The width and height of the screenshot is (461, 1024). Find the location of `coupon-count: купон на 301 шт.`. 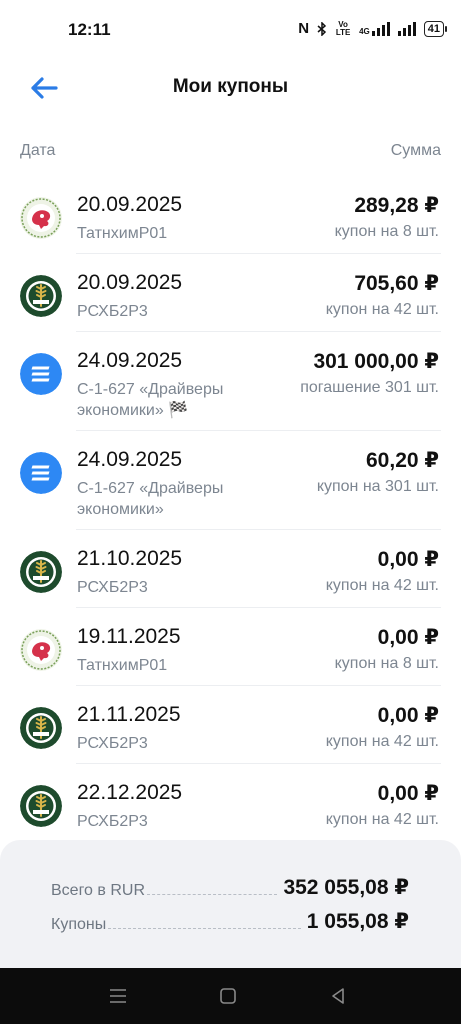

coupon-count: купон на 301 шт. is located at coordinates (377, 486).